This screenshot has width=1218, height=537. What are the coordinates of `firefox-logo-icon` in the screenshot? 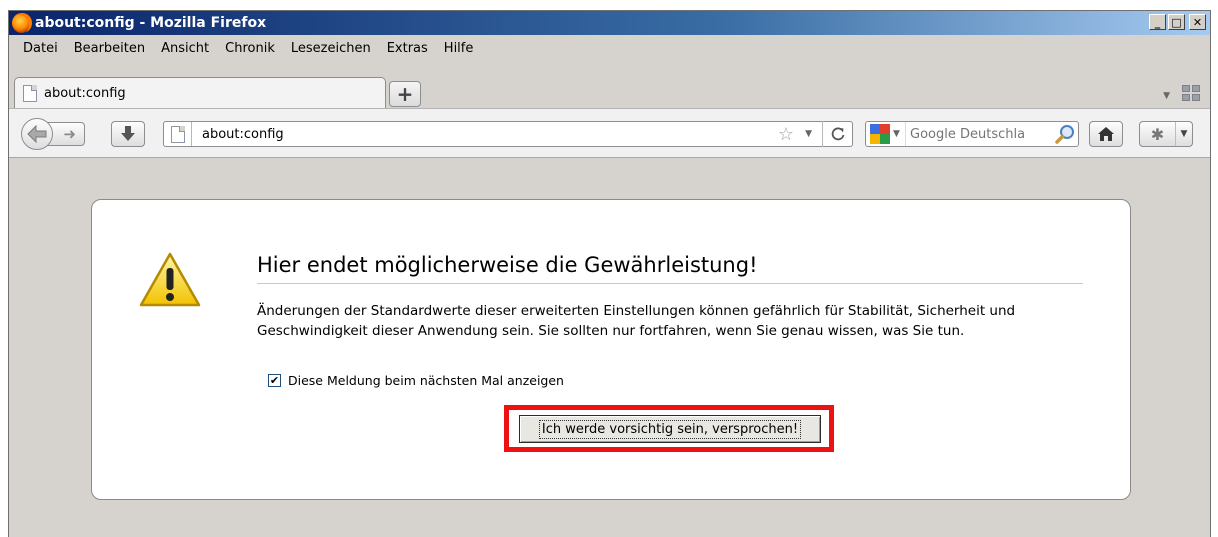 It's located at (22, 23).